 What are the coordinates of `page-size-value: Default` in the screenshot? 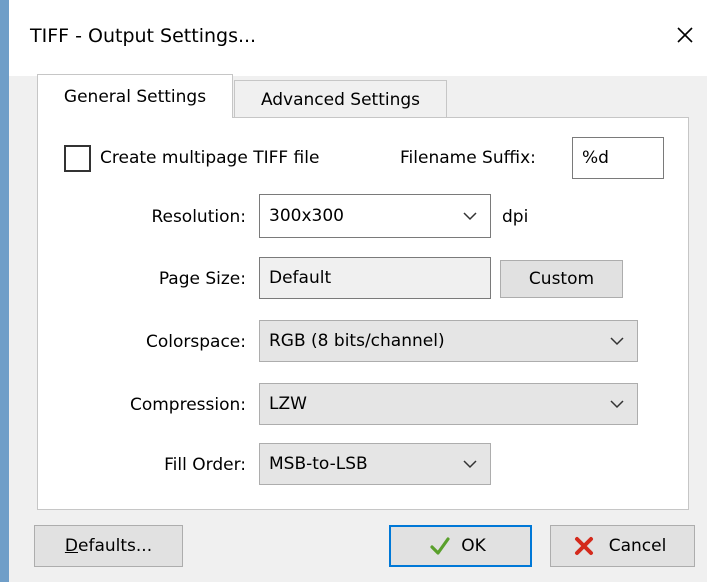 It's located at (300, 278).